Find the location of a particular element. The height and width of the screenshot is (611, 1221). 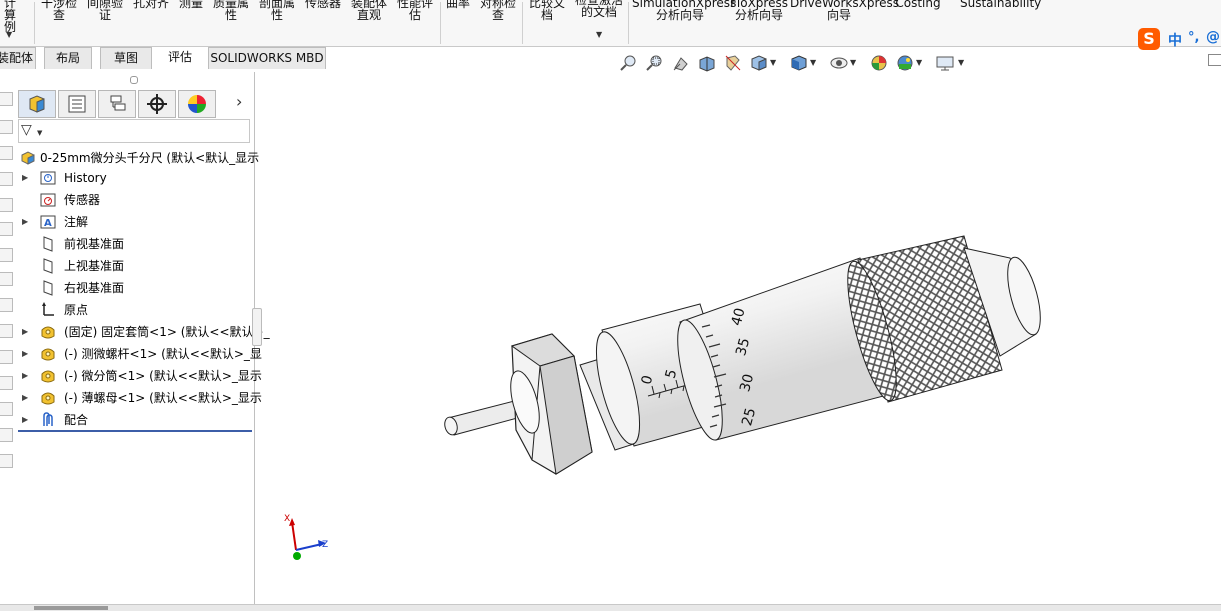

tree-item-part-spindle: ▶ (-) 测微螺杆<1> (默认<<默认>_显 is located at coordinates (138, 354).